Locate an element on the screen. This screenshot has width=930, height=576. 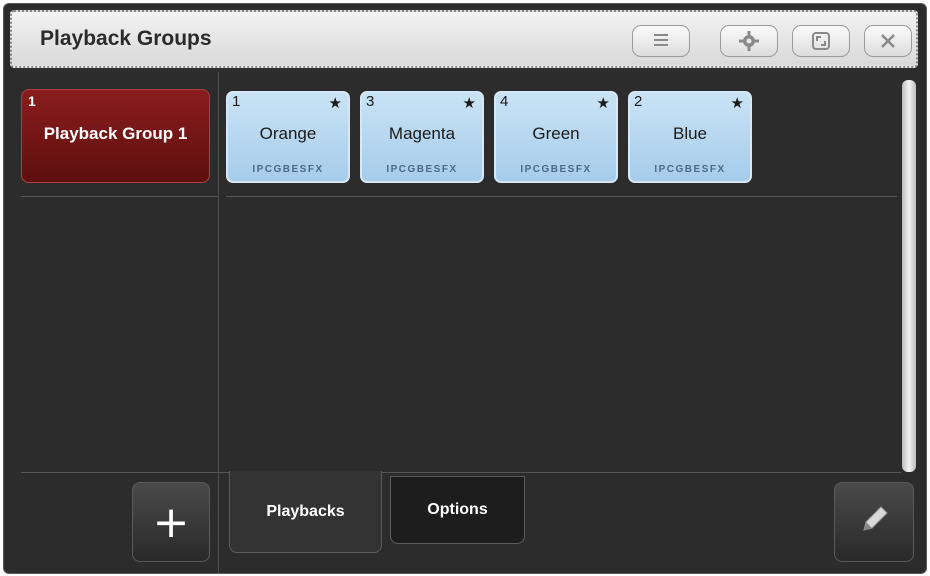
playback-tile-blue: 2 ★ Blue IPCGBESFX is located at coordinates (690, 137).